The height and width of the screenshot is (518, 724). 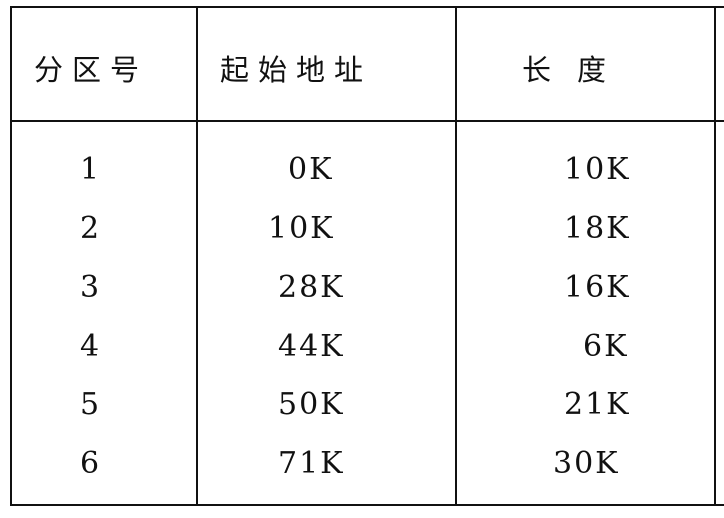 I want to click on header-partition-number: 分区号, so click(x=91, y=70).